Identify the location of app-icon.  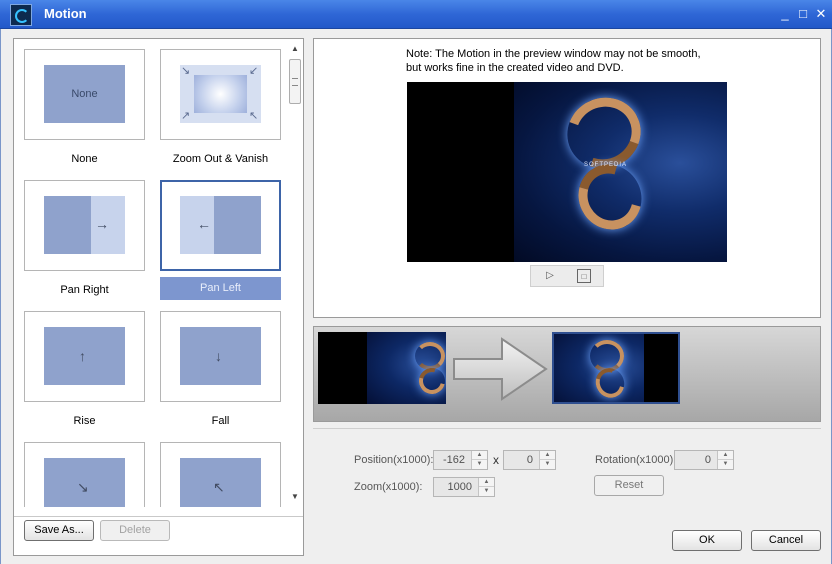
(21, 15).